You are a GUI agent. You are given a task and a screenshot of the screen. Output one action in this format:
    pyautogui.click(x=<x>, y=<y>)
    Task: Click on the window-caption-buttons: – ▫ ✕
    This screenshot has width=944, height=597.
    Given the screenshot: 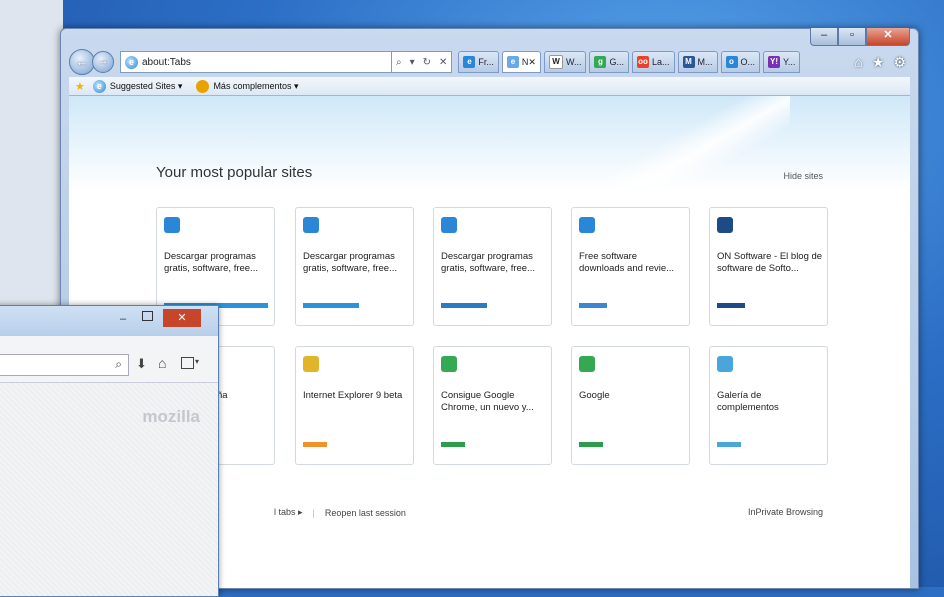 What is the action you would take?
    pyautogui.click(x=860, y=37)
    